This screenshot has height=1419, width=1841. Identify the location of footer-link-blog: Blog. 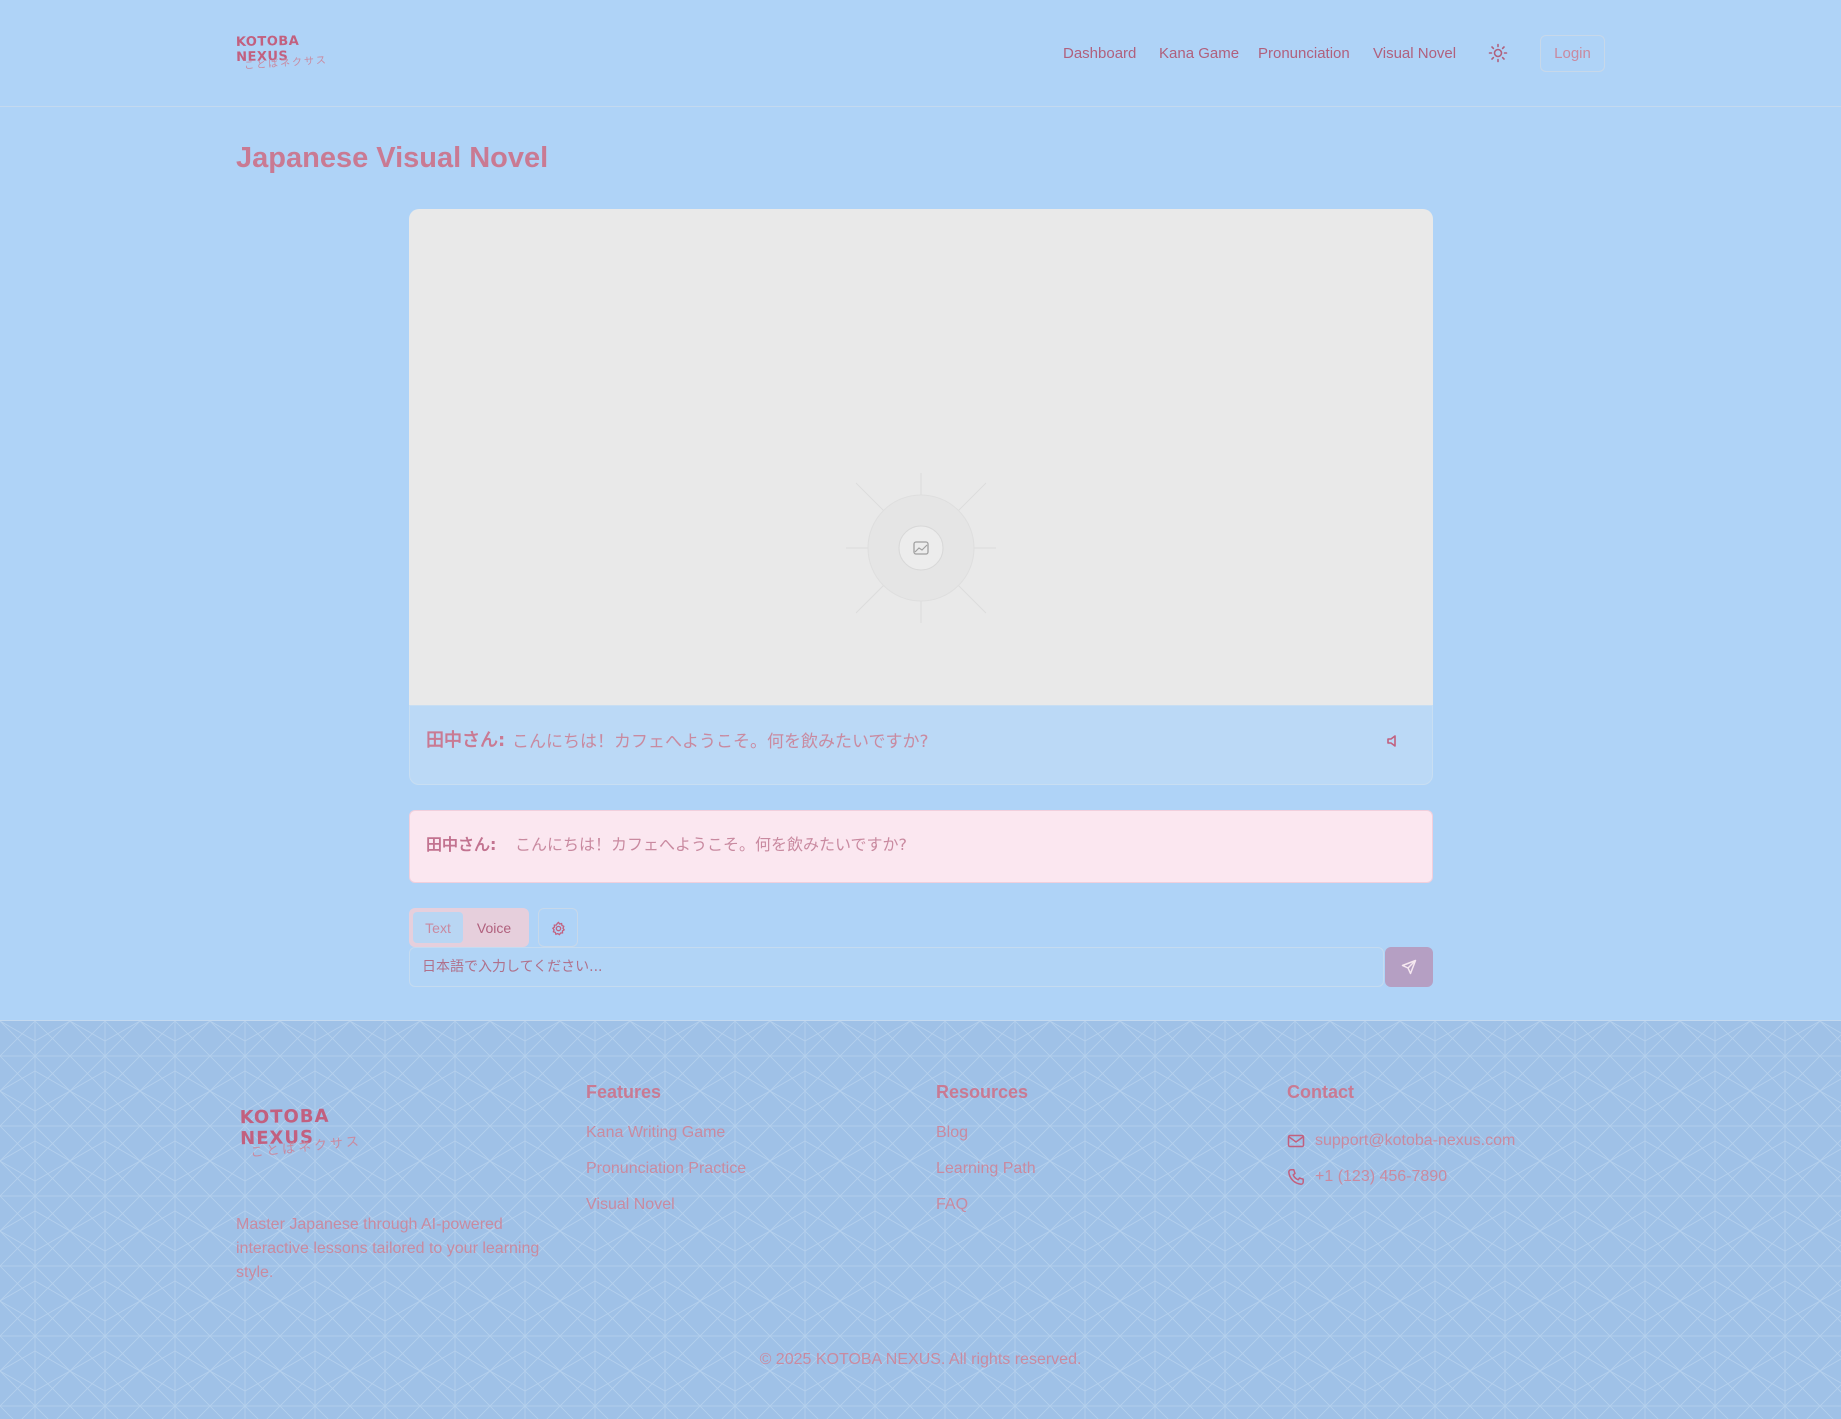
(986, 1141).